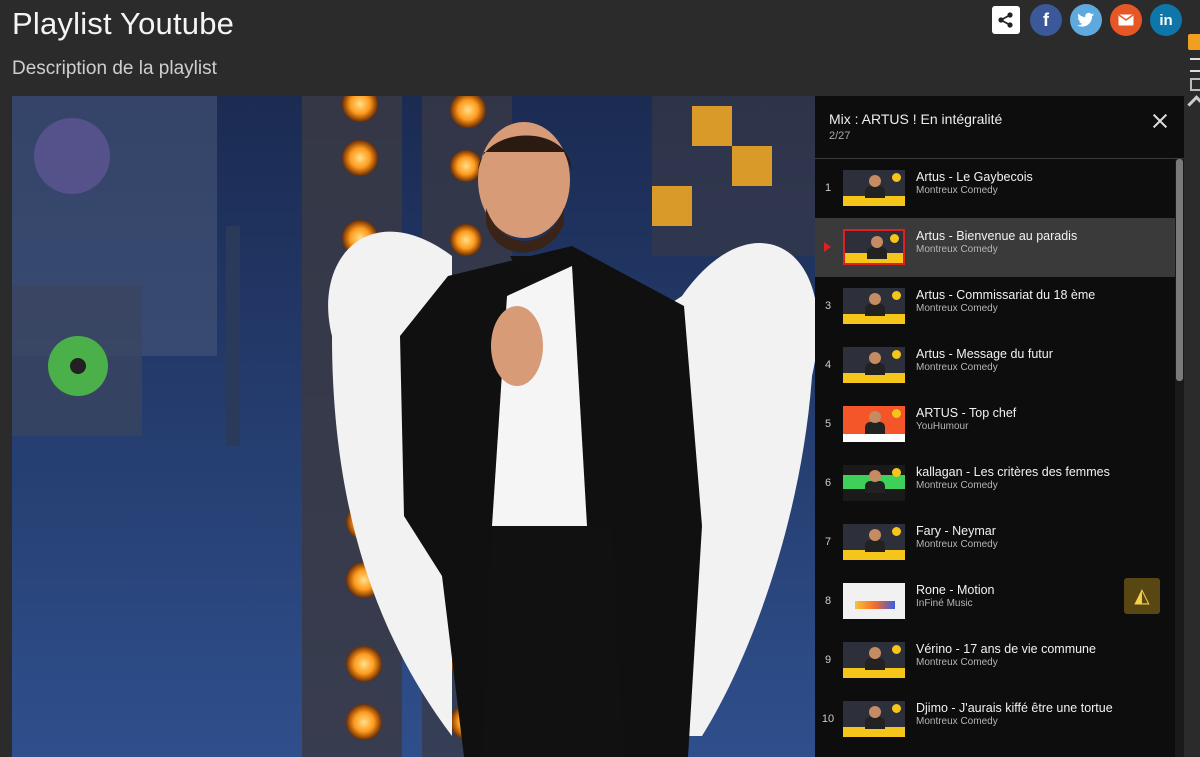 This screenshot has height=757, width=1200. Describe the element at coordinates (966, 413) in the screenshot. I see `item-title: ARTUS - Top chef` at that location.